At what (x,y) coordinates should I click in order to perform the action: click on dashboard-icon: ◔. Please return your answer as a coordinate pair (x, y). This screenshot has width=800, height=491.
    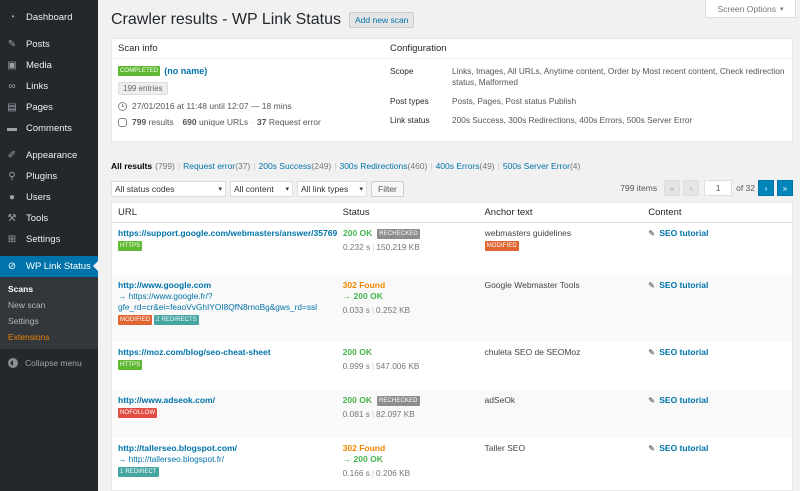
    Looking at the image, I should click on (12, 17).